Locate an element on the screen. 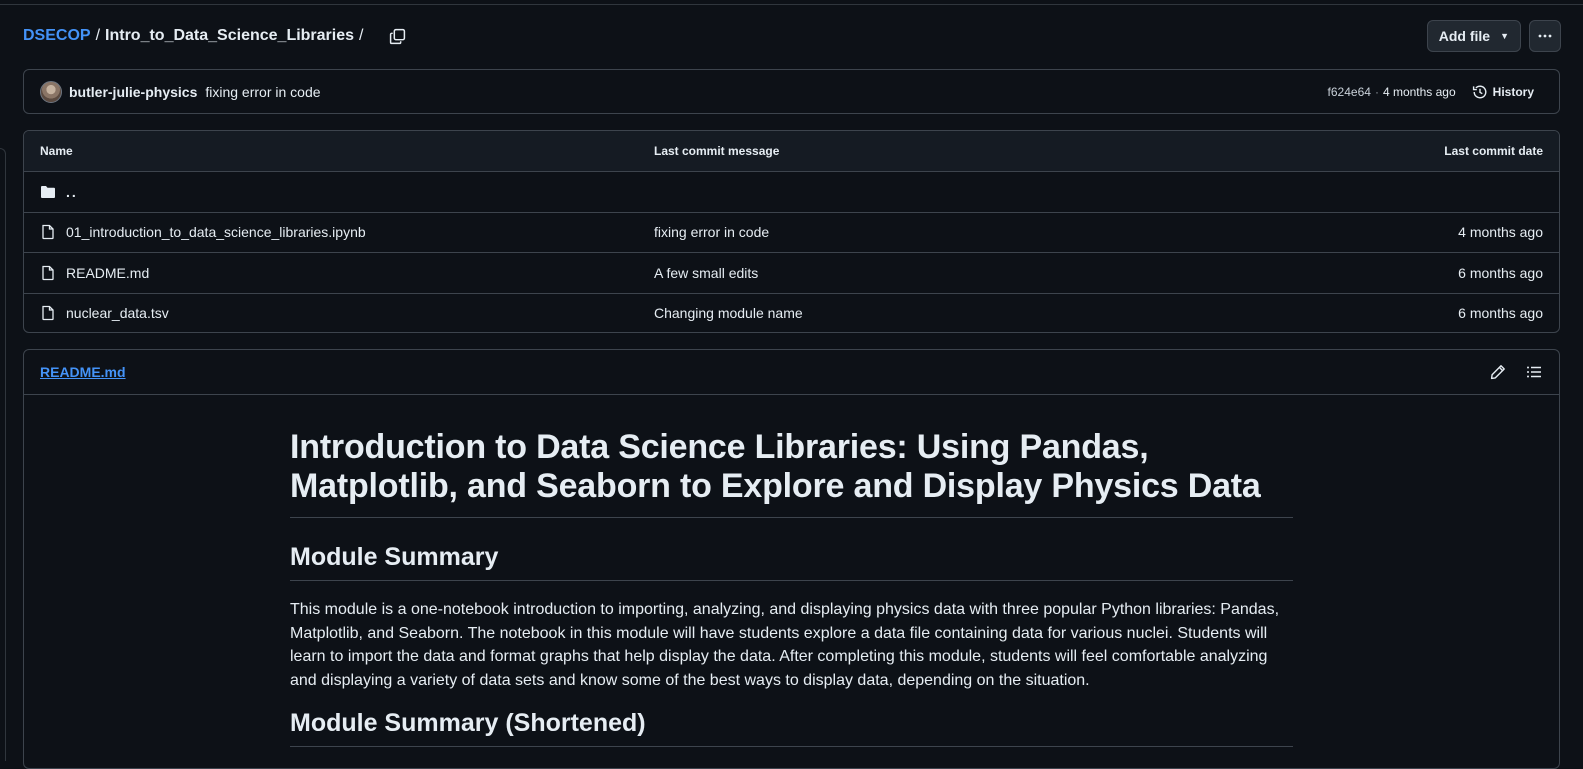  copy-path-button is located at coordinates (397, 36).